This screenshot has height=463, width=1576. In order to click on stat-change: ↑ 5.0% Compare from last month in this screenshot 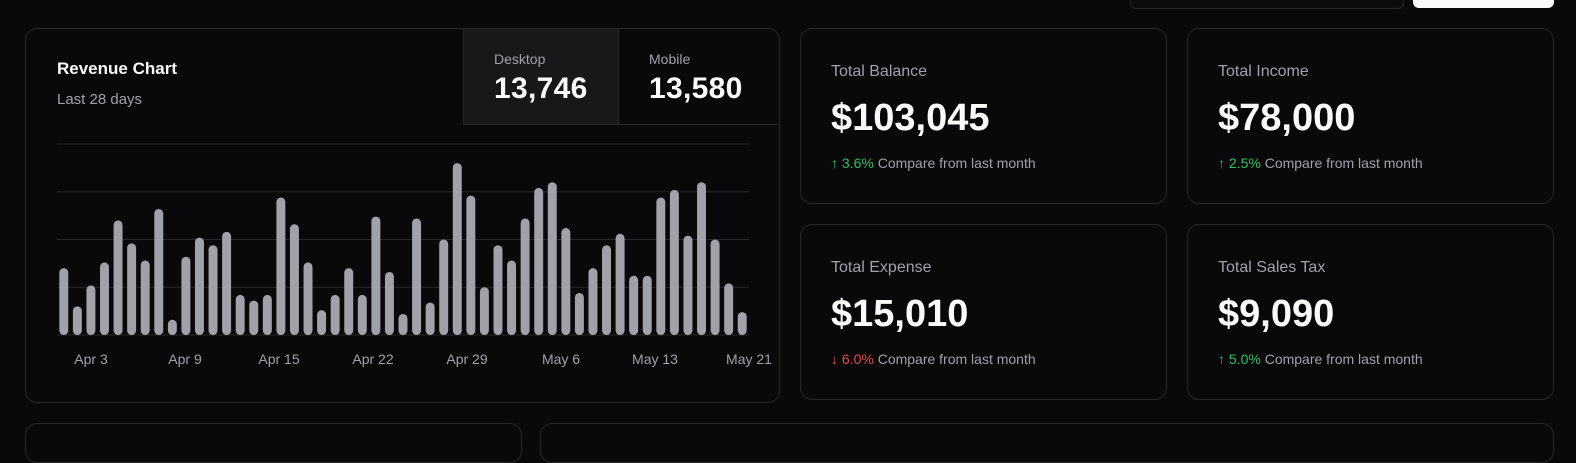, I will do `click(1320, 359)`.